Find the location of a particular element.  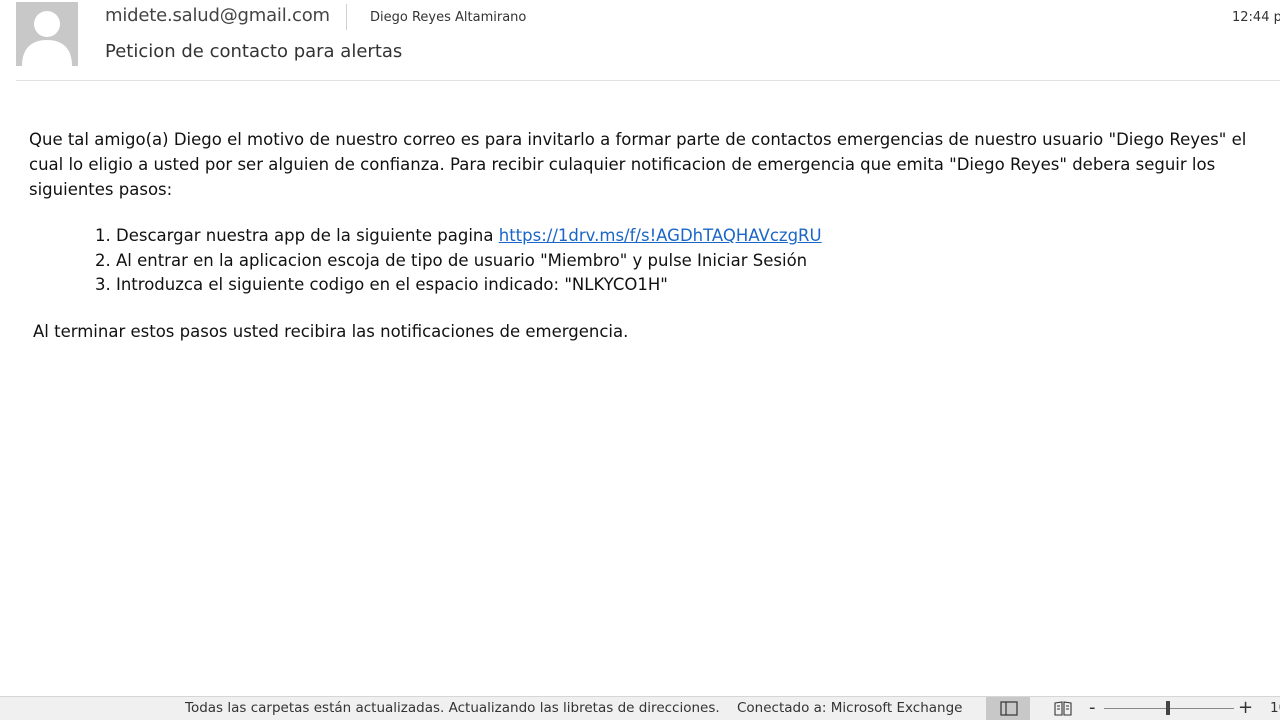

zoom-out-button: - is located at coordinates (1092, 707).